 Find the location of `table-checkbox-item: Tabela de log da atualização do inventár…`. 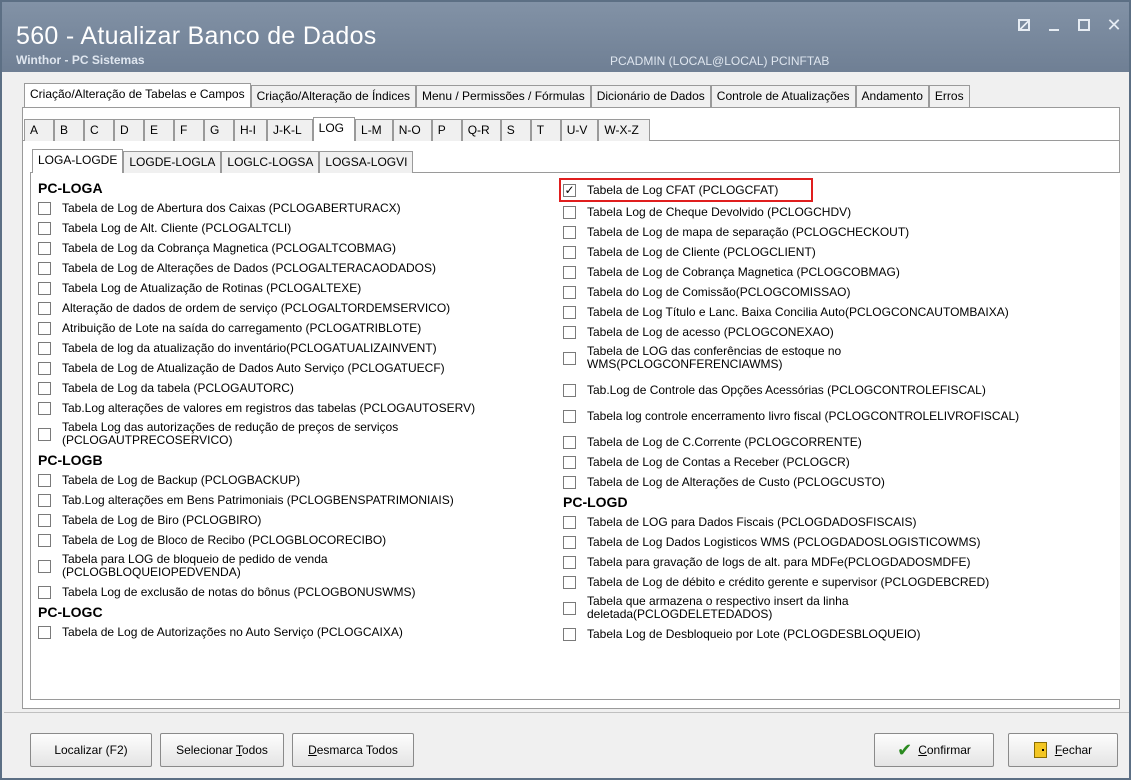

table-checkbox-item: Tabela de log da atualização do inventár… is located at coordinates (293, 348).